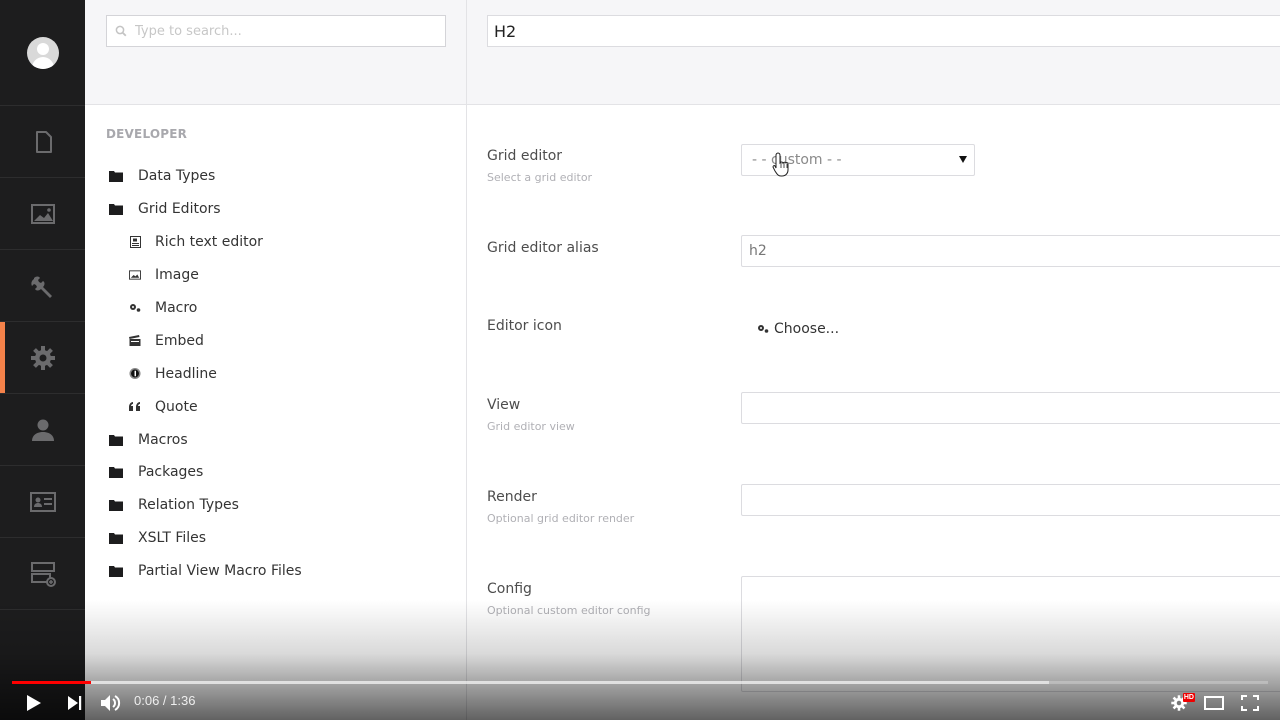  What do you see at coordinates (963, 159) in the screenshot?
I see `caret-down-icon` at bounding box center [963, 159].